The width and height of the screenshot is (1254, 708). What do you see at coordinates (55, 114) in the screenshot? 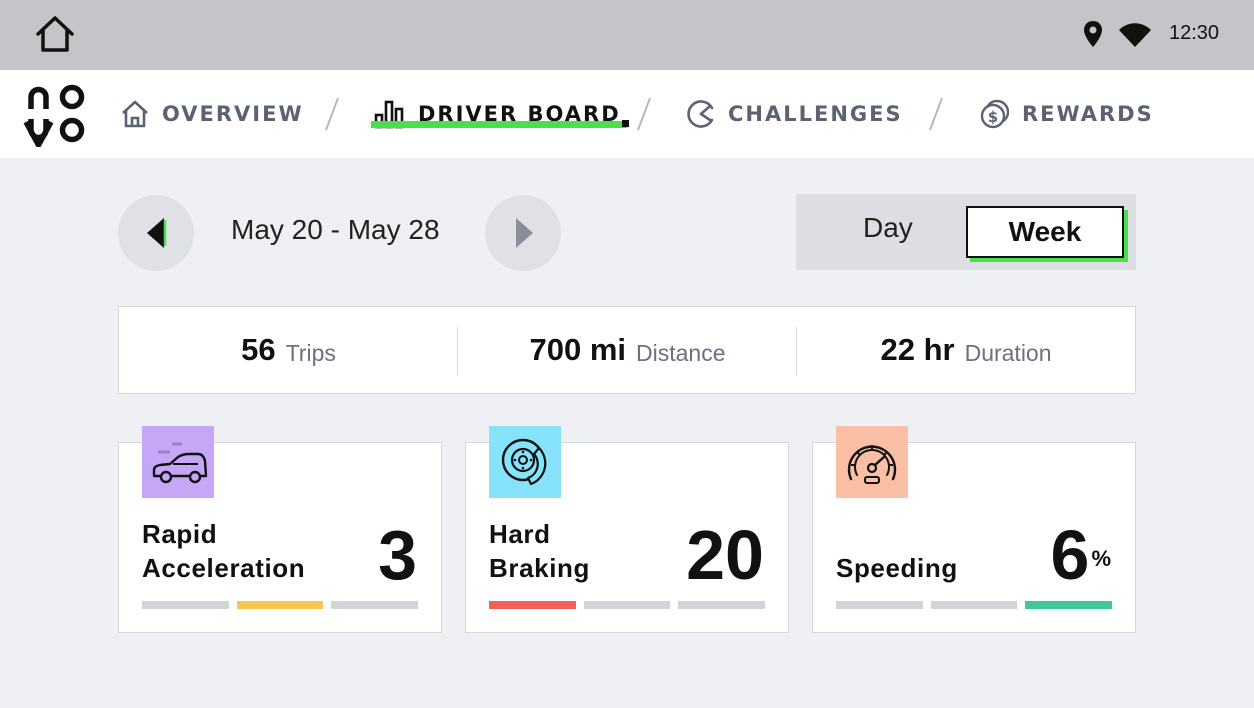
I see `brand-logo` at bounding box center [55, 114].